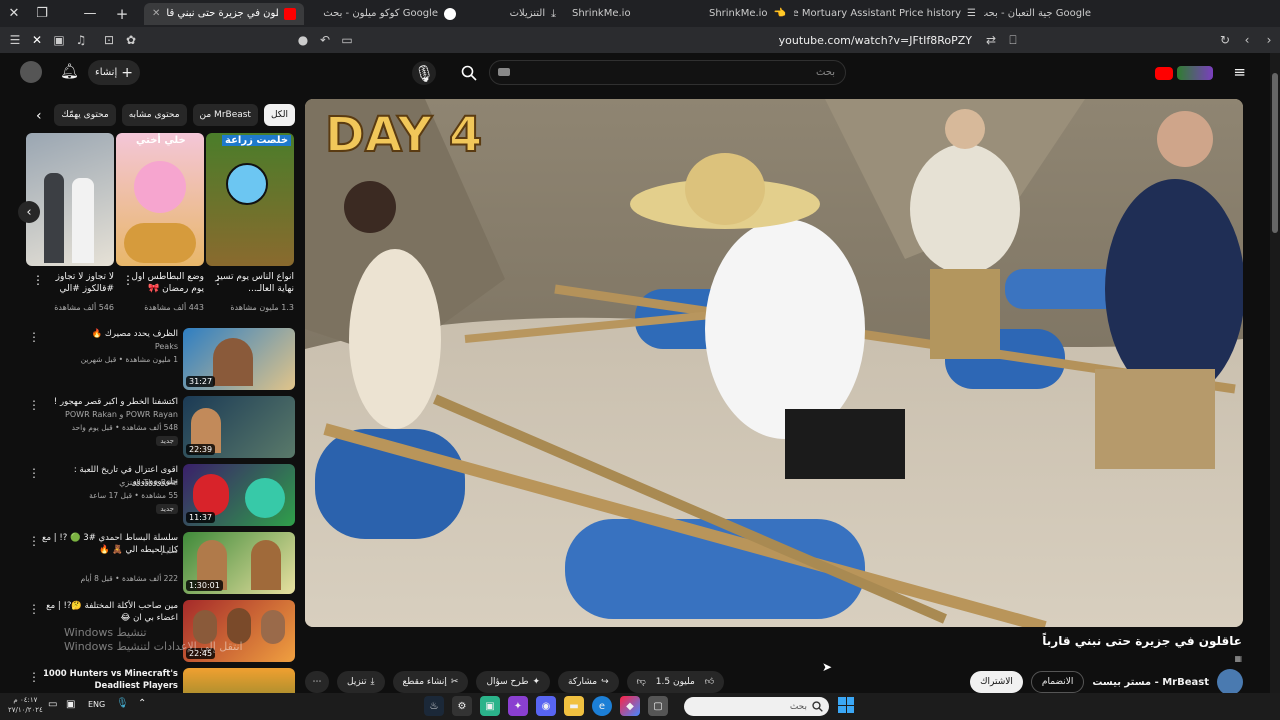  Describe the element at coordinates (630, 706) in the screenshot. I see `copilot-icon: ◆` at that location.